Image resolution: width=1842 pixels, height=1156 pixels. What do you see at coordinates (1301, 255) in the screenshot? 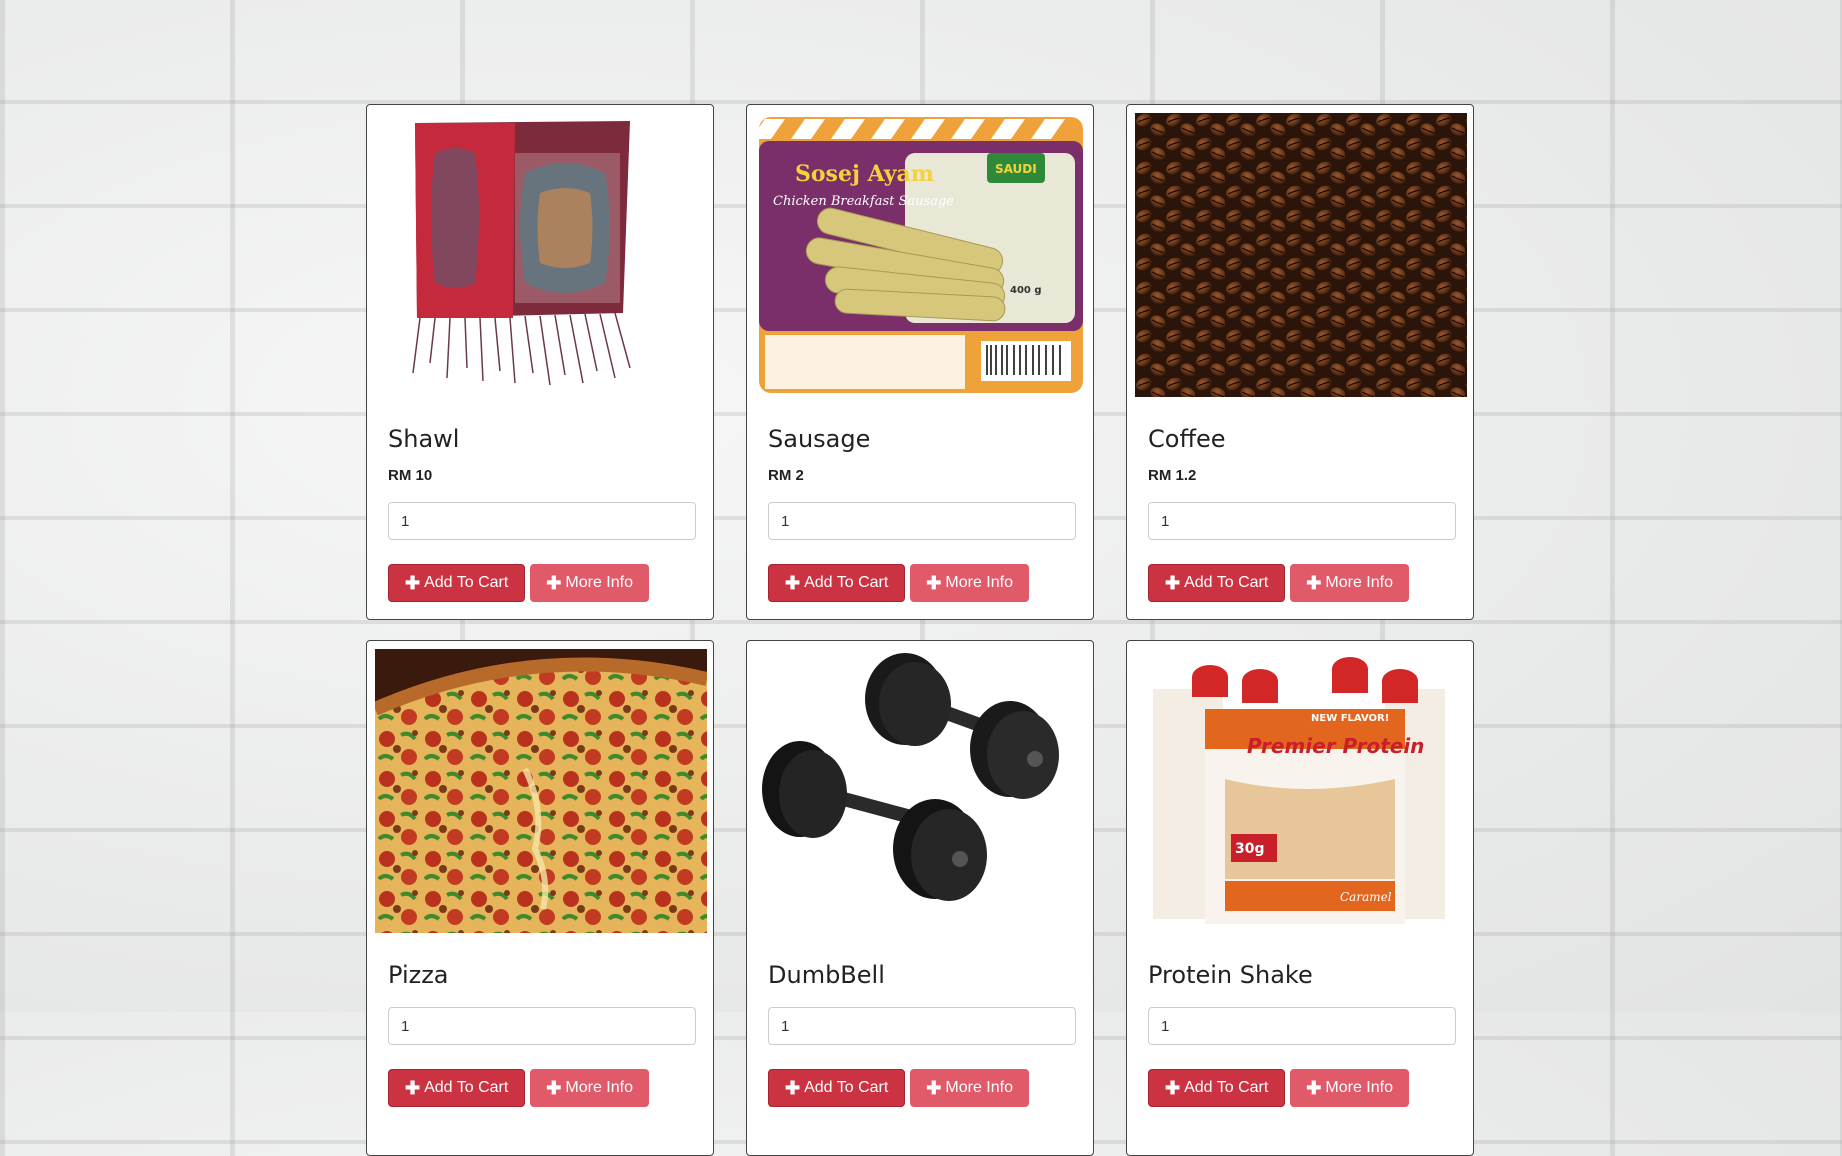
I see `product-image-coffee` at bounding box center [1301, 255].